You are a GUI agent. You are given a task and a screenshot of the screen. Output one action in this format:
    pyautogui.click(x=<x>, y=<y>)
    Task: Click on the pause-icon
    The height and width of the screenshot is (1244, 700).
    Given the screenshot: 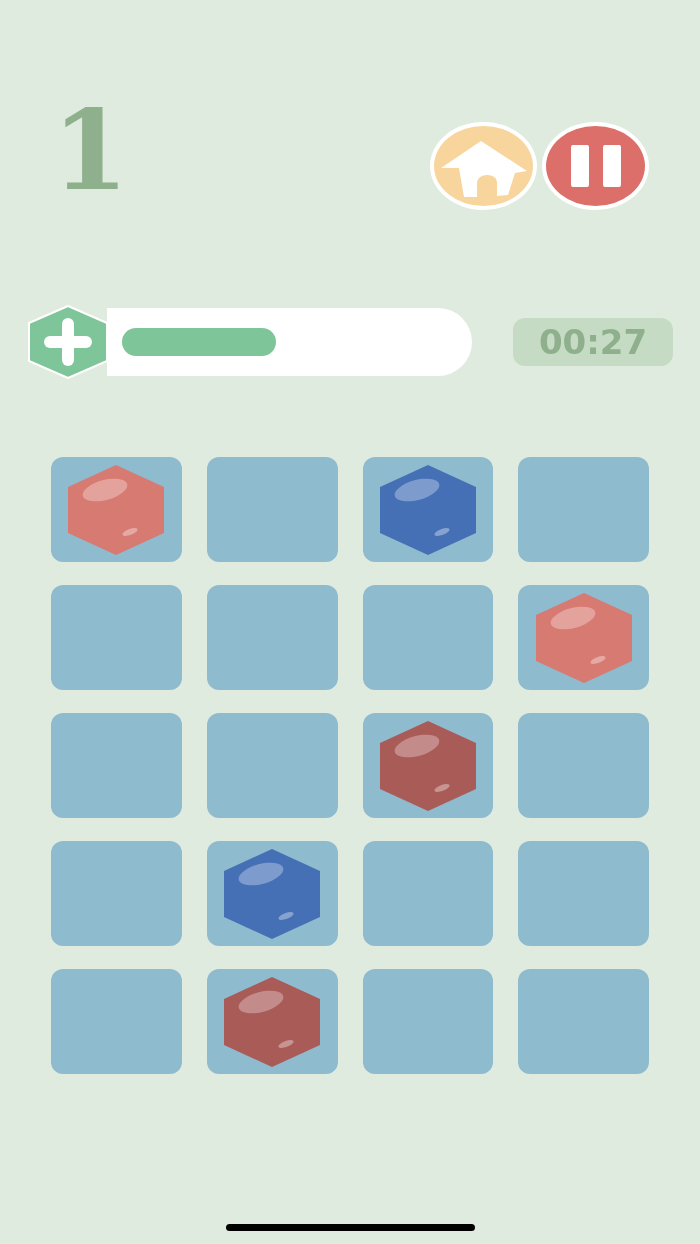 What is the action you would take?
    pyautogui.click(x=595, y=166)
    